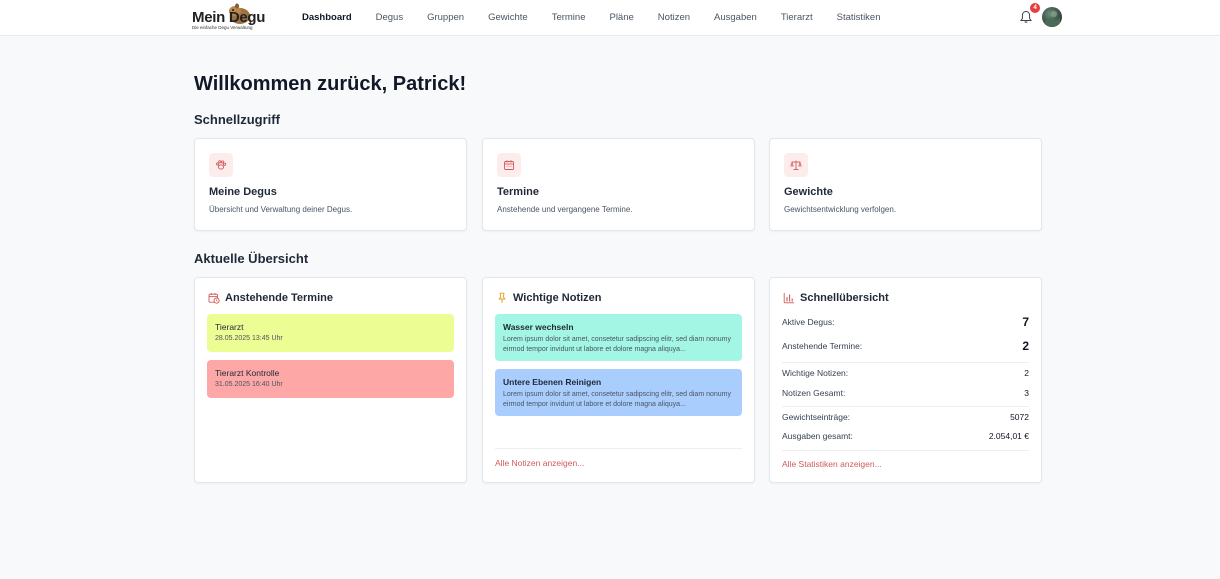  What do you see at coordinates (222, 27) in the screenshot?
I see `logo-subtitle: Die einfache Degu Verwaltung` at bounding box center [222, 27].